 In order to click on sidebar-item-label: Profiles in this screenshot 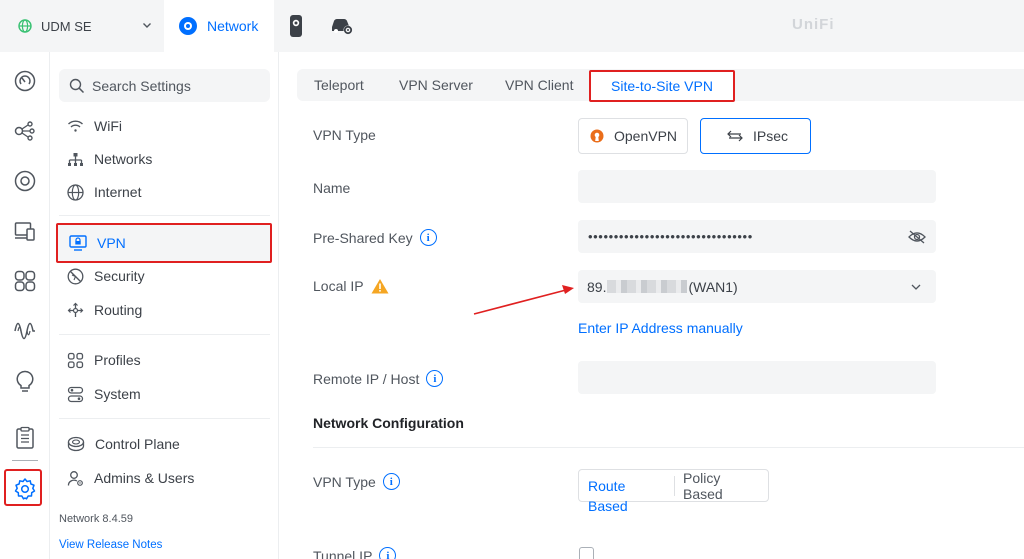, I will do `click(117, 360)`.